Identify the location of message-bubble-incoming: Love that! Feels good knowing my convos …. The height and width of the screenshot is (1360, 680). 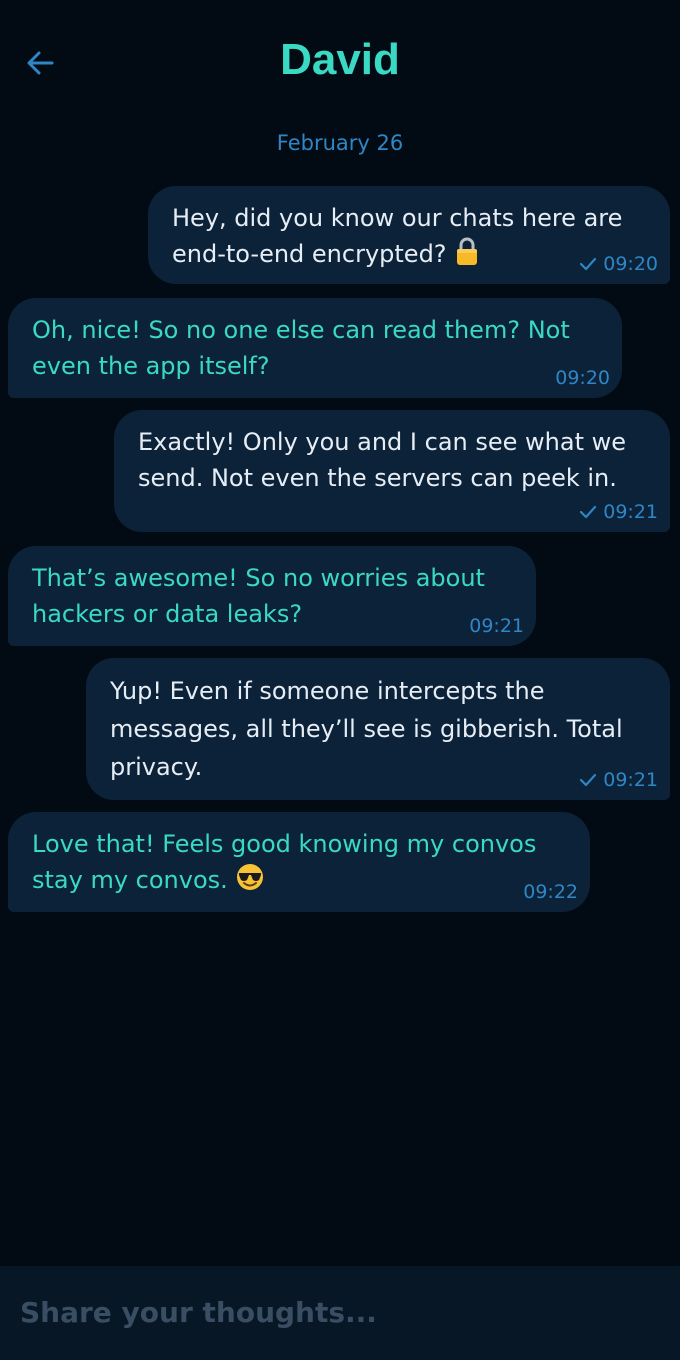
(299, 862).